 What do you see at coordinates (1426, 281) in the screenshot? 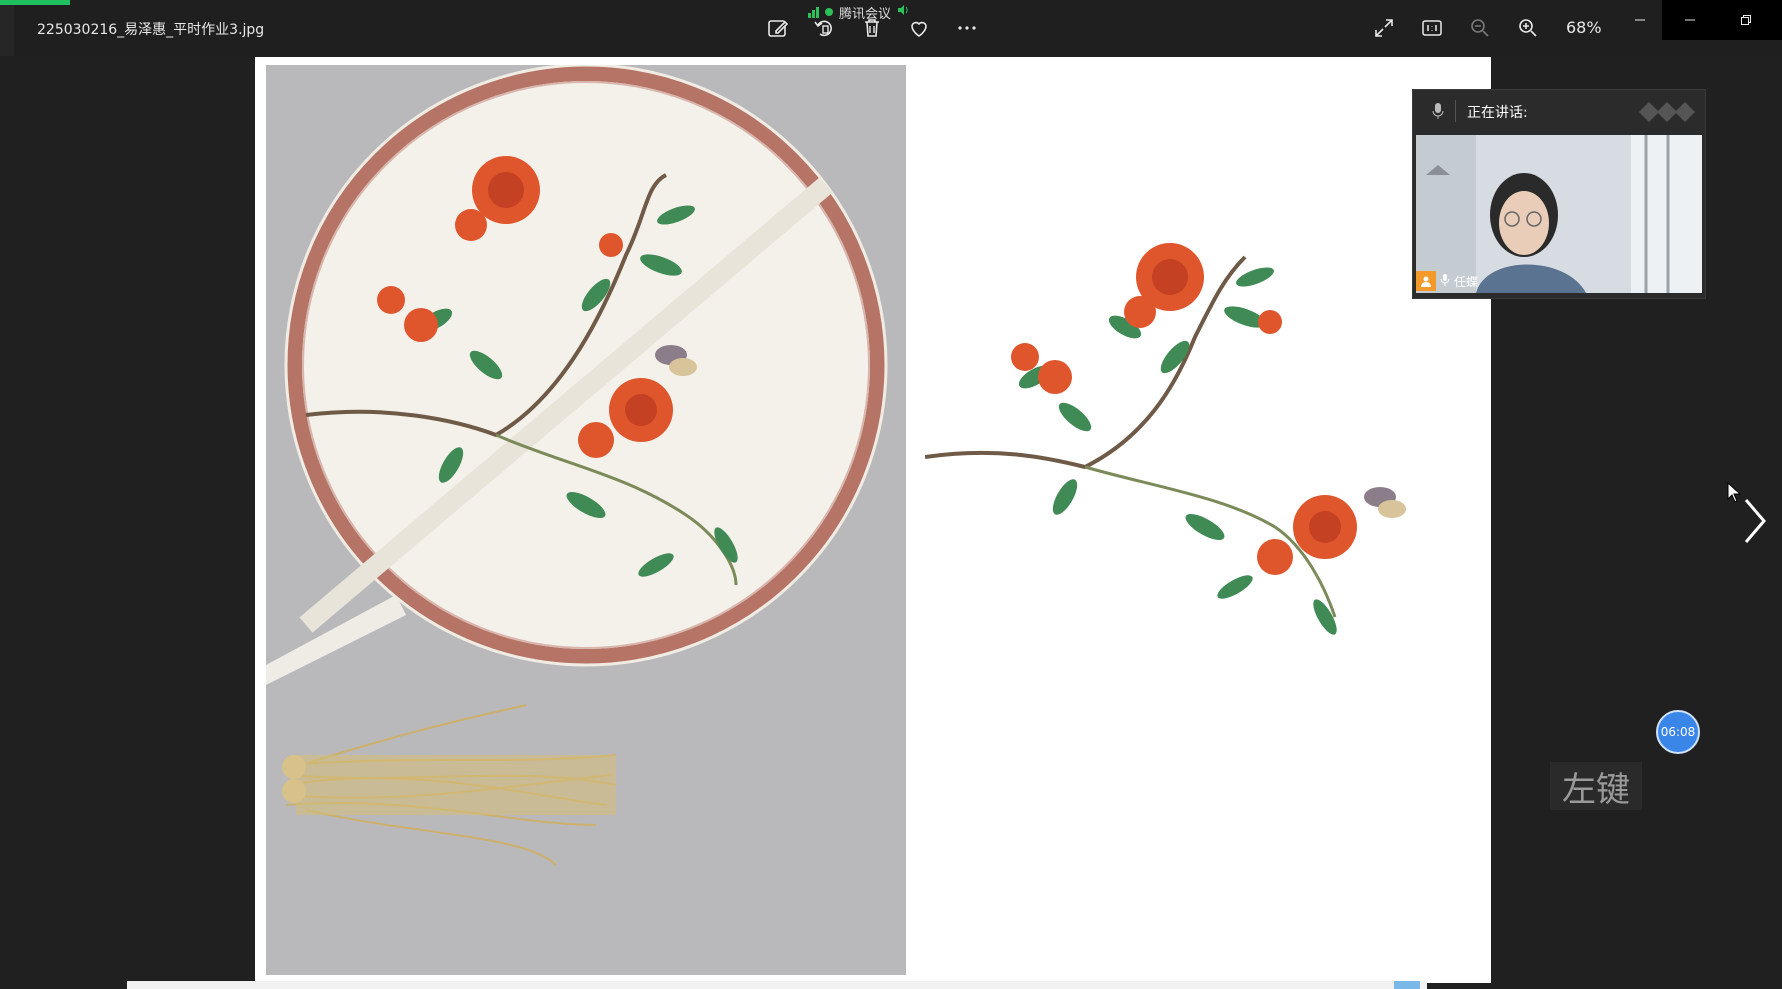
I see `user-icon` at bounding box center [1426, 281].